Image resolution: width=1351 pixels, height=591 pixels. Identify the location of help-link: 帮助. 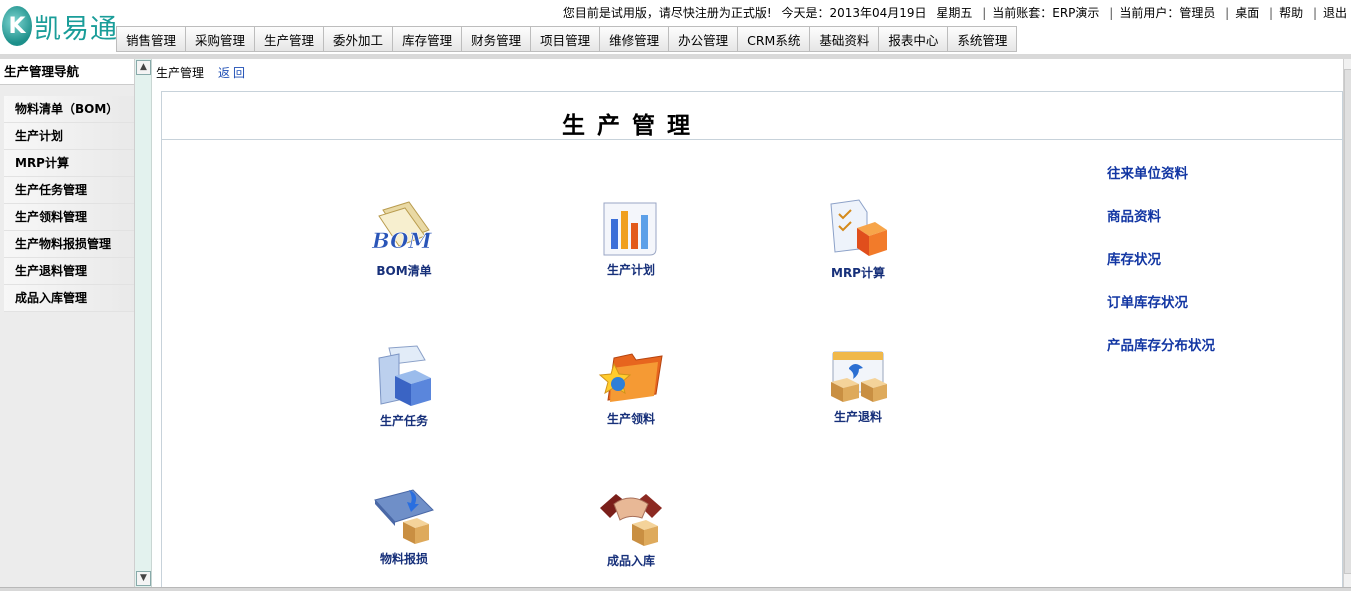
(1291, 13).